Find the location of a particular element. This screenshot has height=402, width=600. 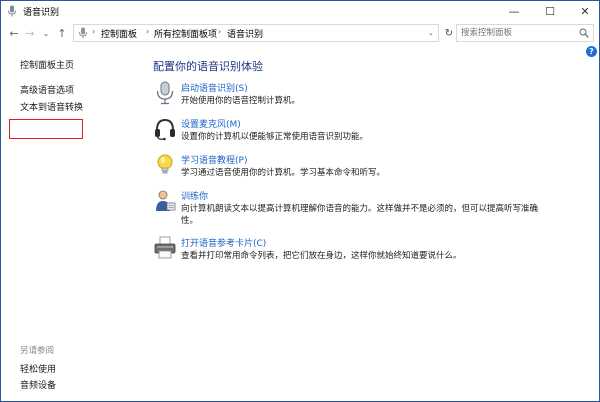

trainer-icon is located at coordinates (166, 200).